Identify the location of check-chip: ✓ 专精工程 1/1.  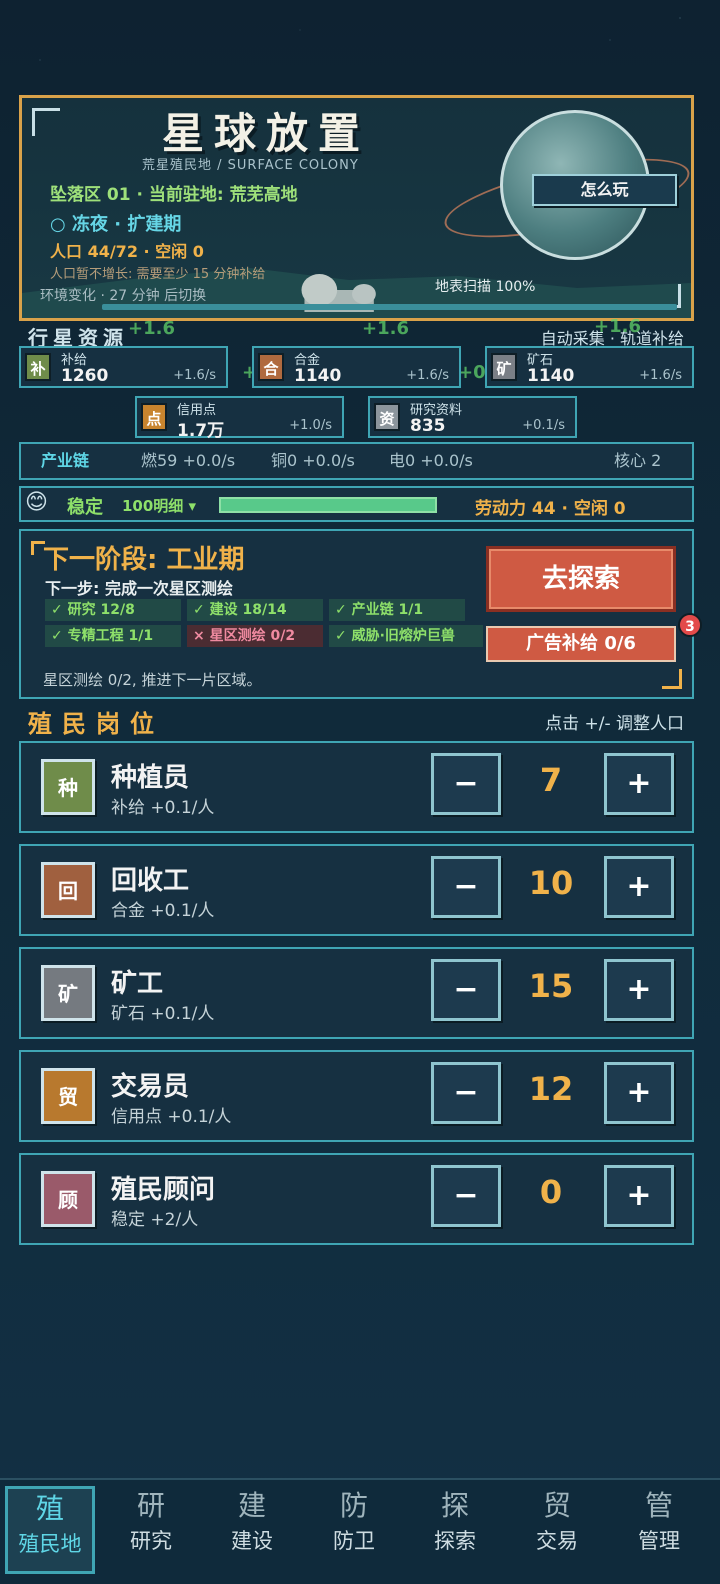
(113, 636).